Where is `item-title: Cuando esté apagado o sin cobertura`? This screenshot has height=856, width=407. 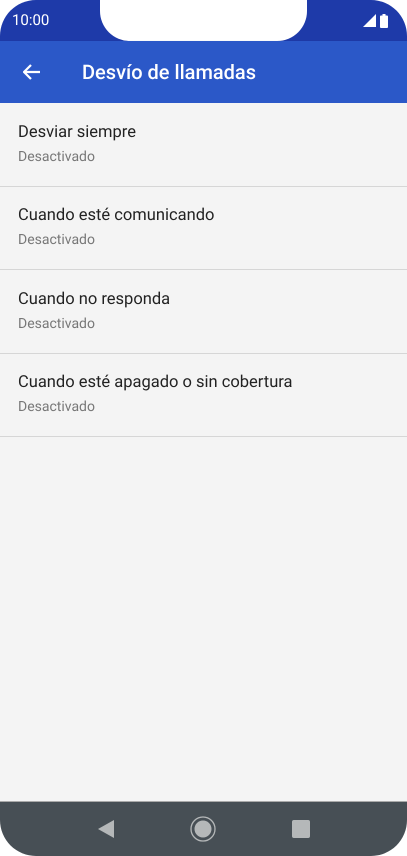
item-title: Cuando esté apagado o sin cobertura is located at coordinates (156, 383).